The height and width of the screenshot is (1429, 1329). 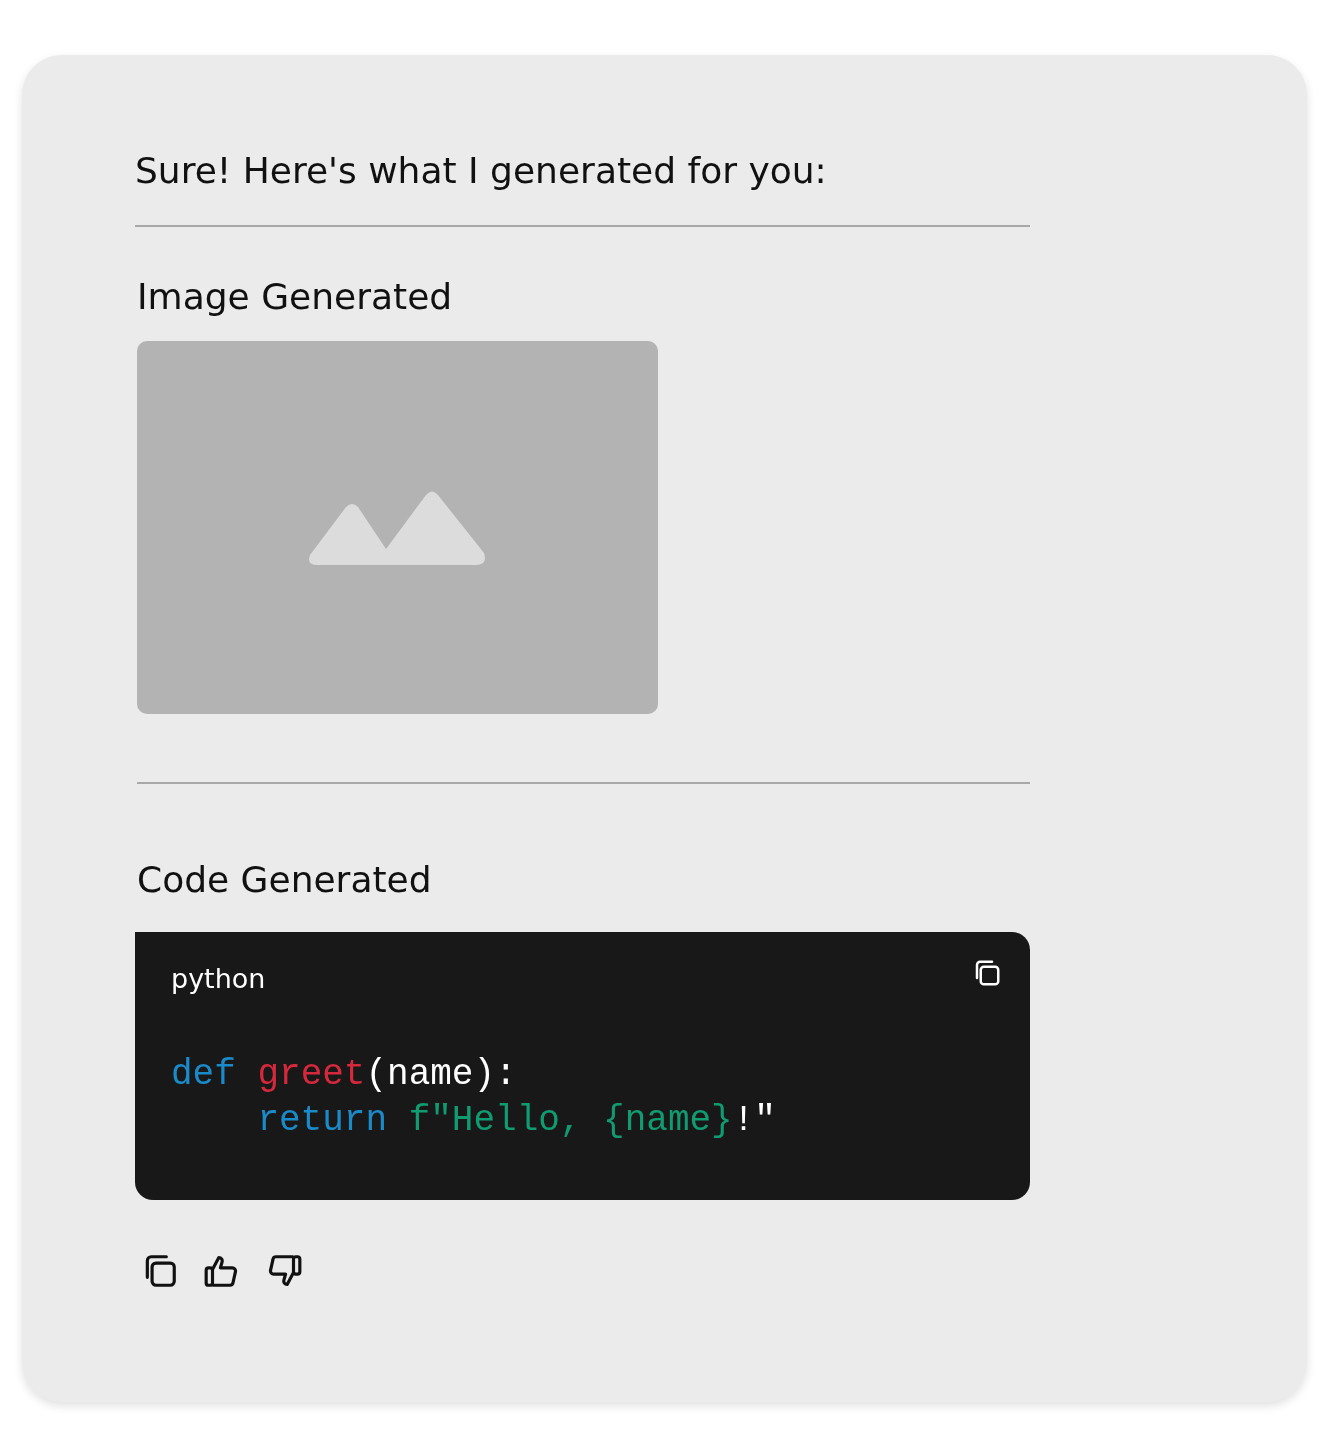 I want to click on section-heading: Image Generated, so click(x=295, y=297).